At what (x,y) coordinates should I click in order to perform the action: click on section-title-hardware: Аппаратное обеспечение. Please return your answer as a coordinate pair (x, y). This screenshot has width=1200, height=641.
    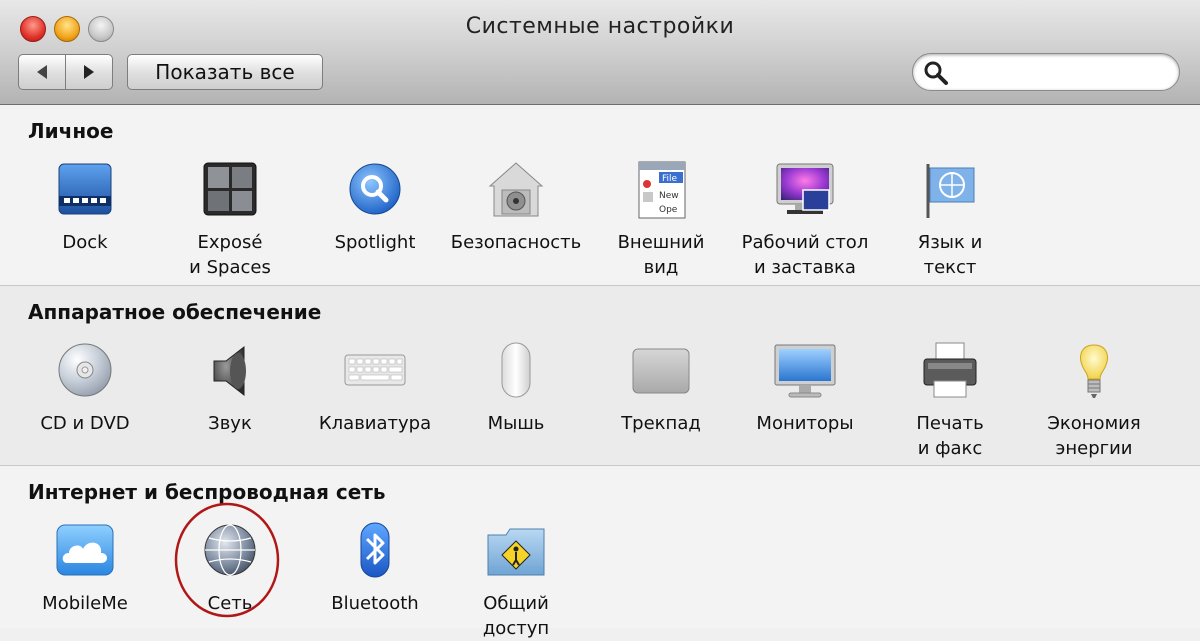
    Looking at the image, I should click on (175, 312).